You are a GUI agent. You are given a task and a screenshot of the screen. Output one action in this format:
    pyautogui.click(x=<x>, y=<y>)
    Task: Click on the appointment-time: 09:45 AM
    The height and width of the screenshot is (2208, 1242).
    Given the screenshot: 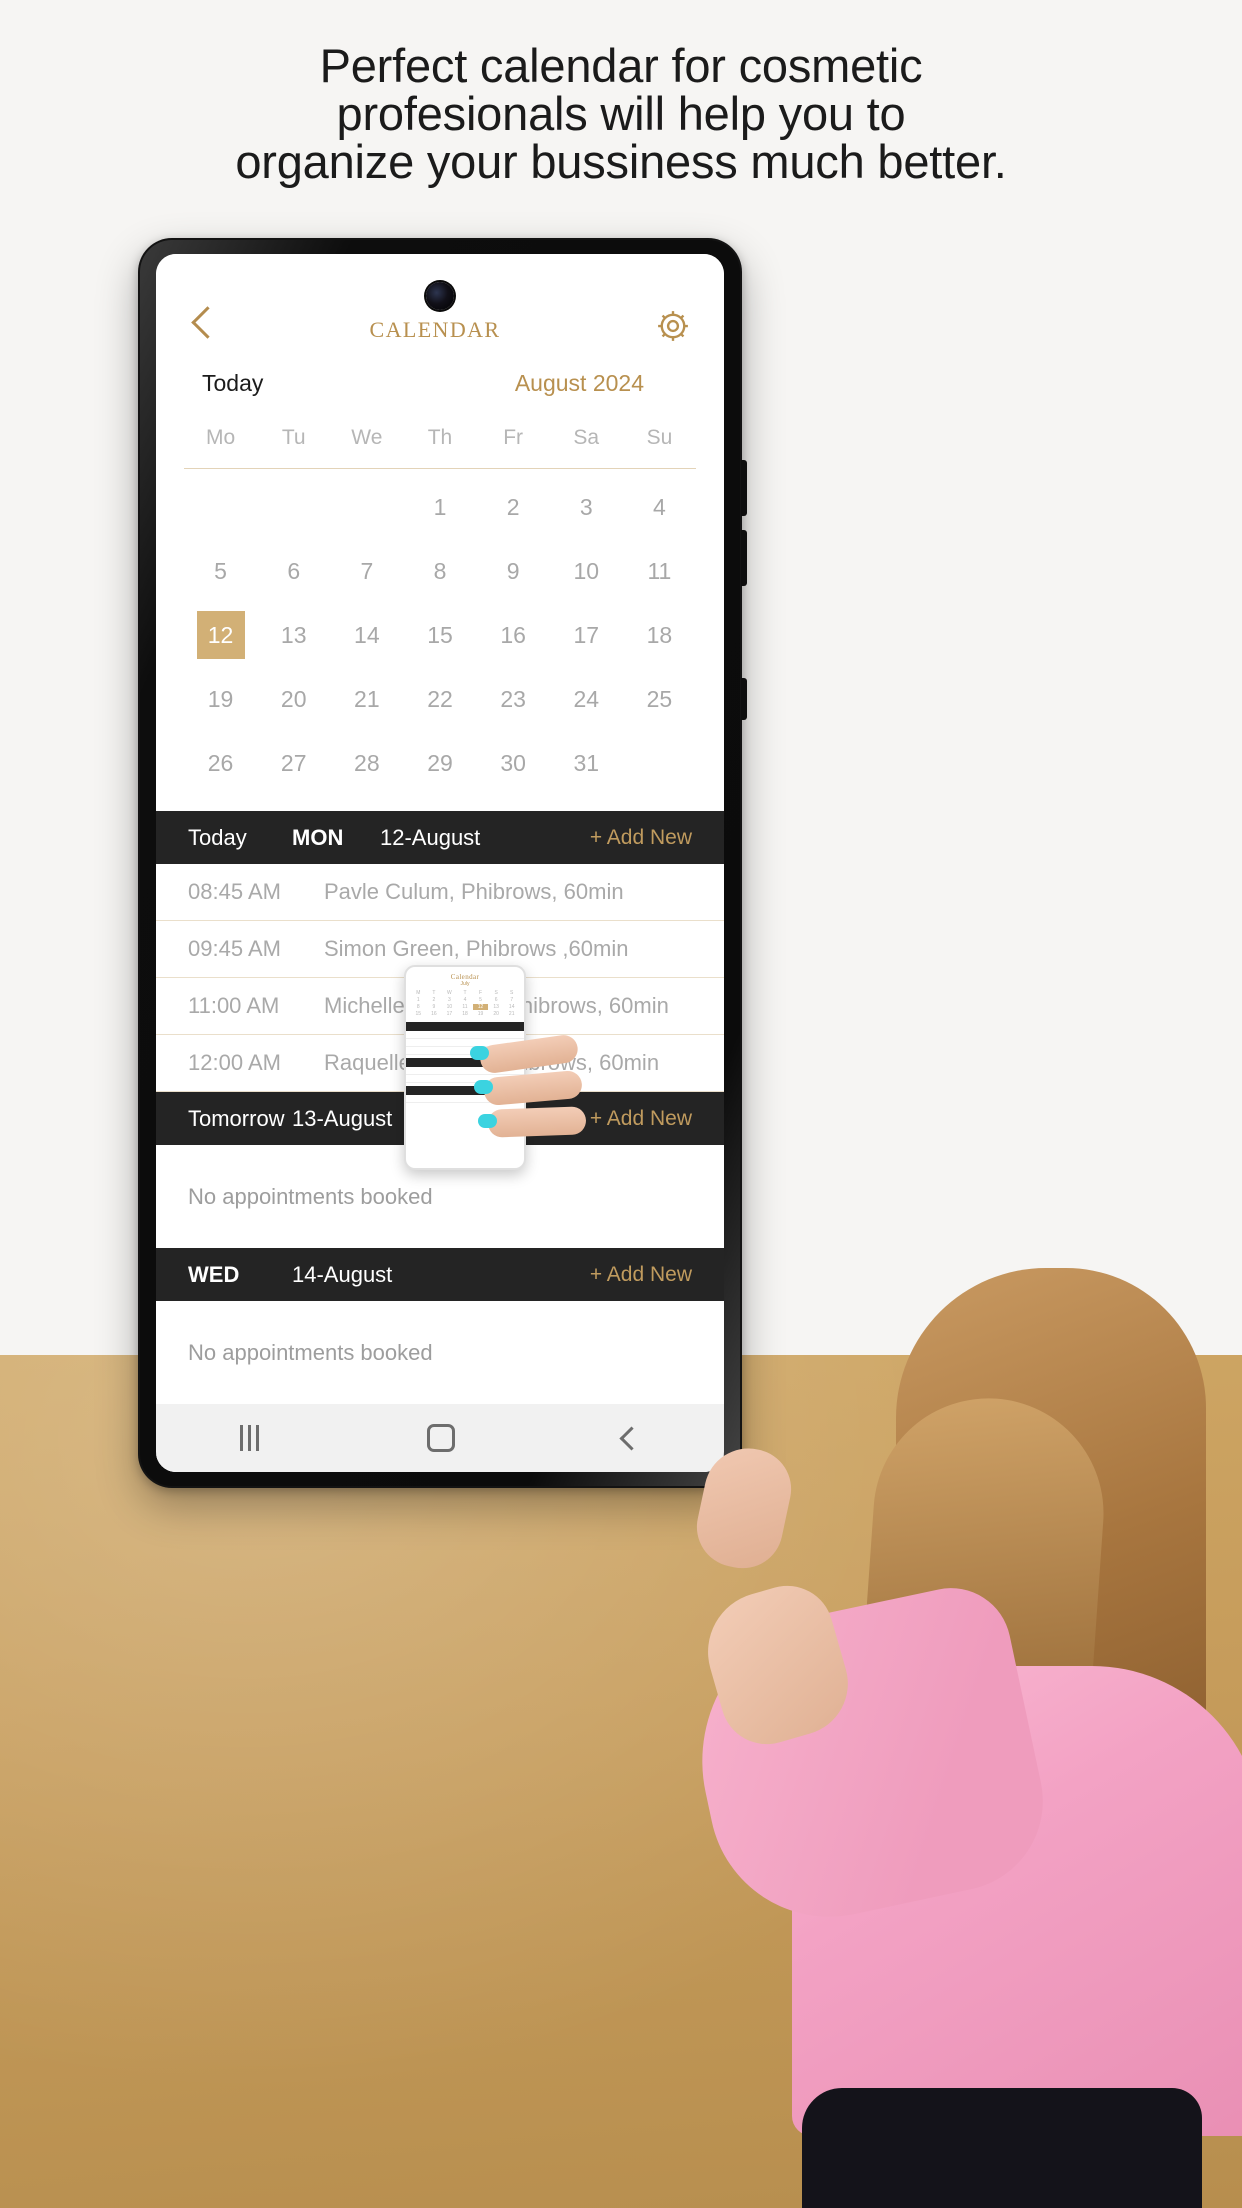 What is the action you would take?
    pyautogui.click(x=234, y=948)
    